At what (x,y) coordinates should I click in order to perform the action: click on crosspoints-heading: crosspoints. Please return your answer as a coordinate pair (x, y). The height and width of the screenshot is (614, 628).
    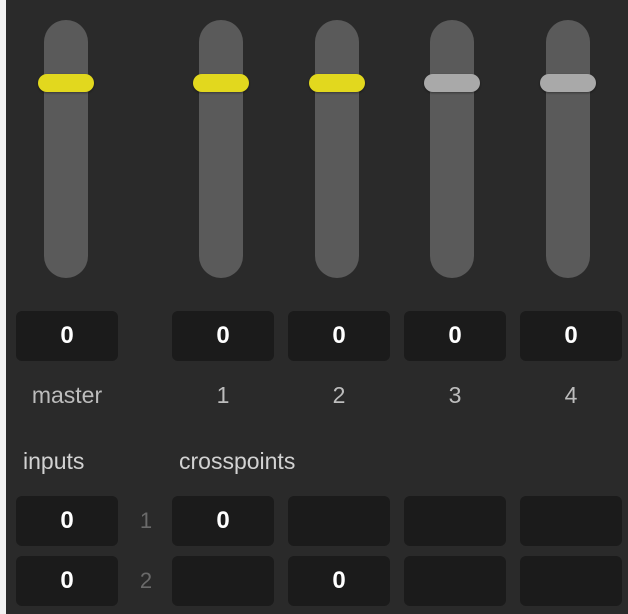
    Looking at the image, I should click on (237, 460).